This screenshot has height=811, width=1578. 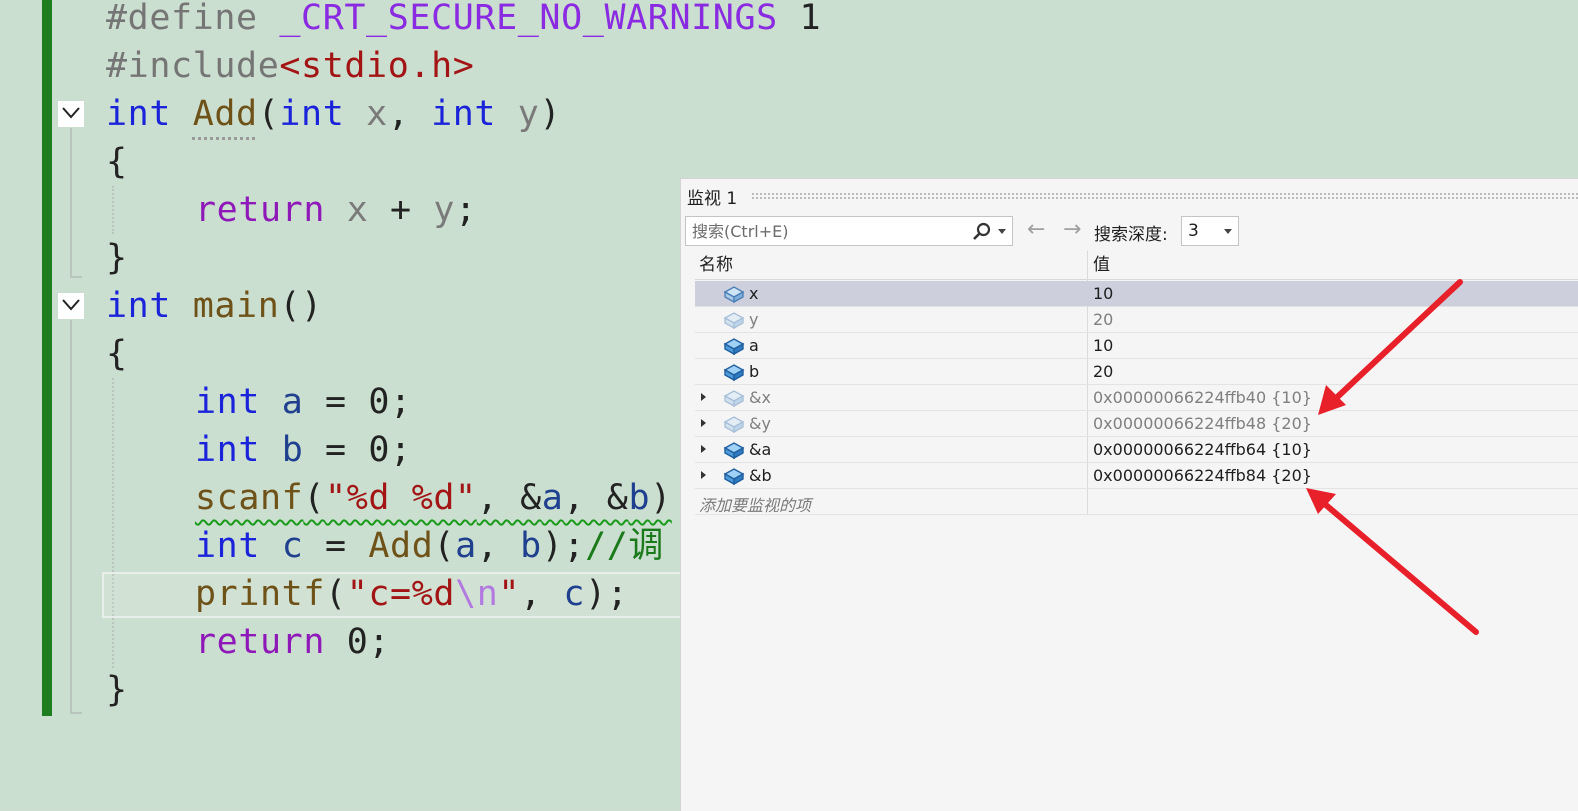 What do you see at coordinates (1072, 229) in the screenshot?
I see `search-forward-arrow-icon: →` at bounding box center [1072, 229].